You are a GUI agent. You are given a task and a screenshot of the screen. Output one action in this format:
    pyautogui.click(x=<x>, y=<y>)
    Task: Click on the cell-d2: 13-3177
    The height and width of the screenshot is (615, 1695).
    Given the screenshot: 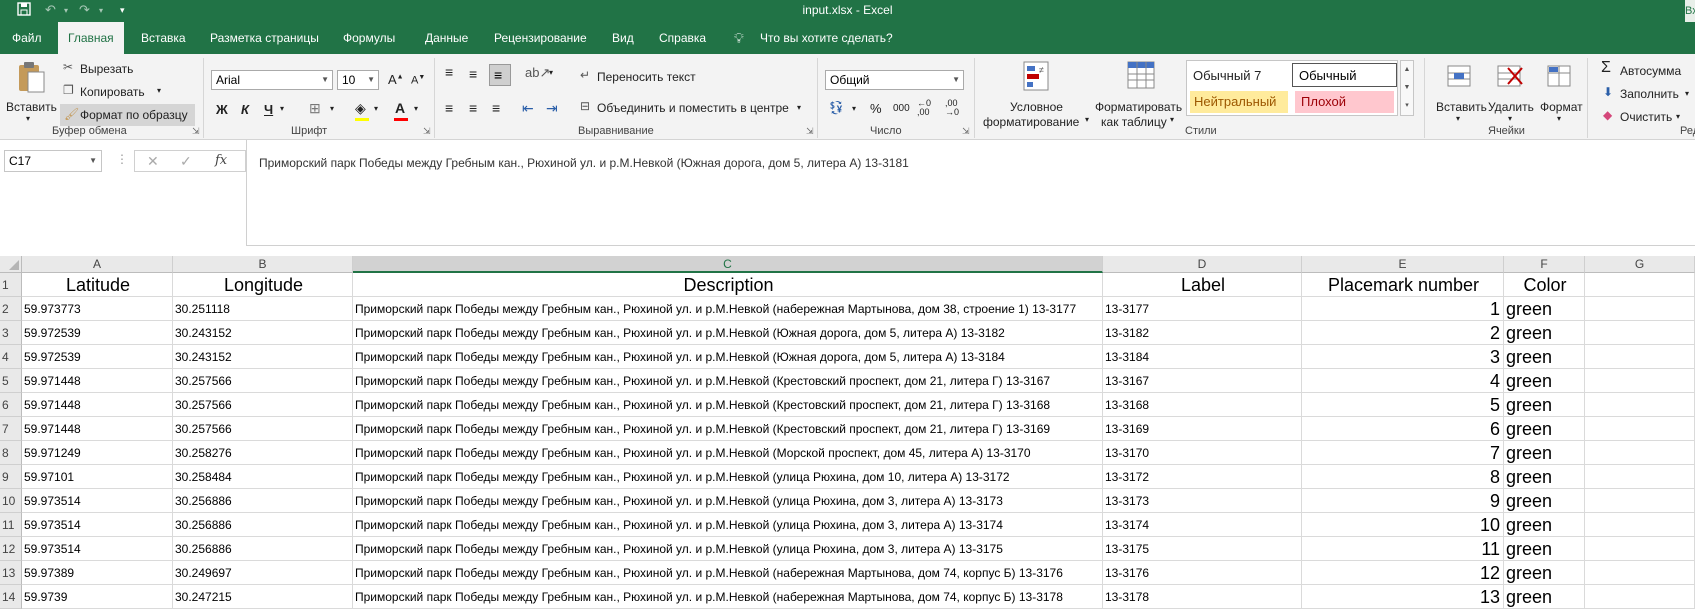 What is the action you would take?
    pyautogui.click(x=1202, y=309)
    